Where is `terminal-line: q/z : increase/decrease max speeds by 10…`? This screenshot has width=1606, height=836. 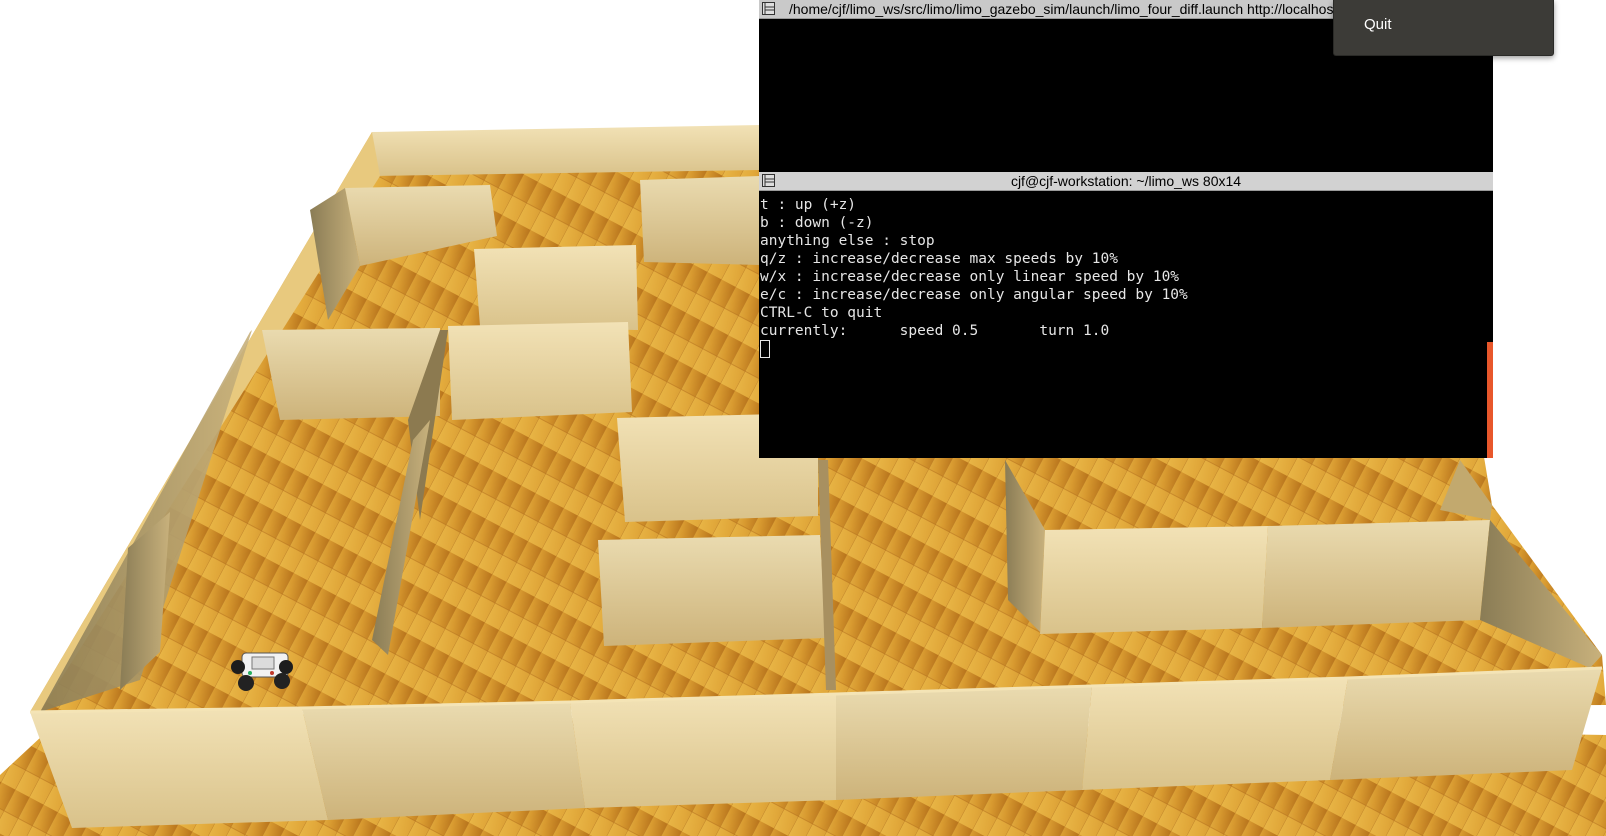
terminal-line: q/z : increase/decrease max speeds by 10… is located at coordinates (939, 259).